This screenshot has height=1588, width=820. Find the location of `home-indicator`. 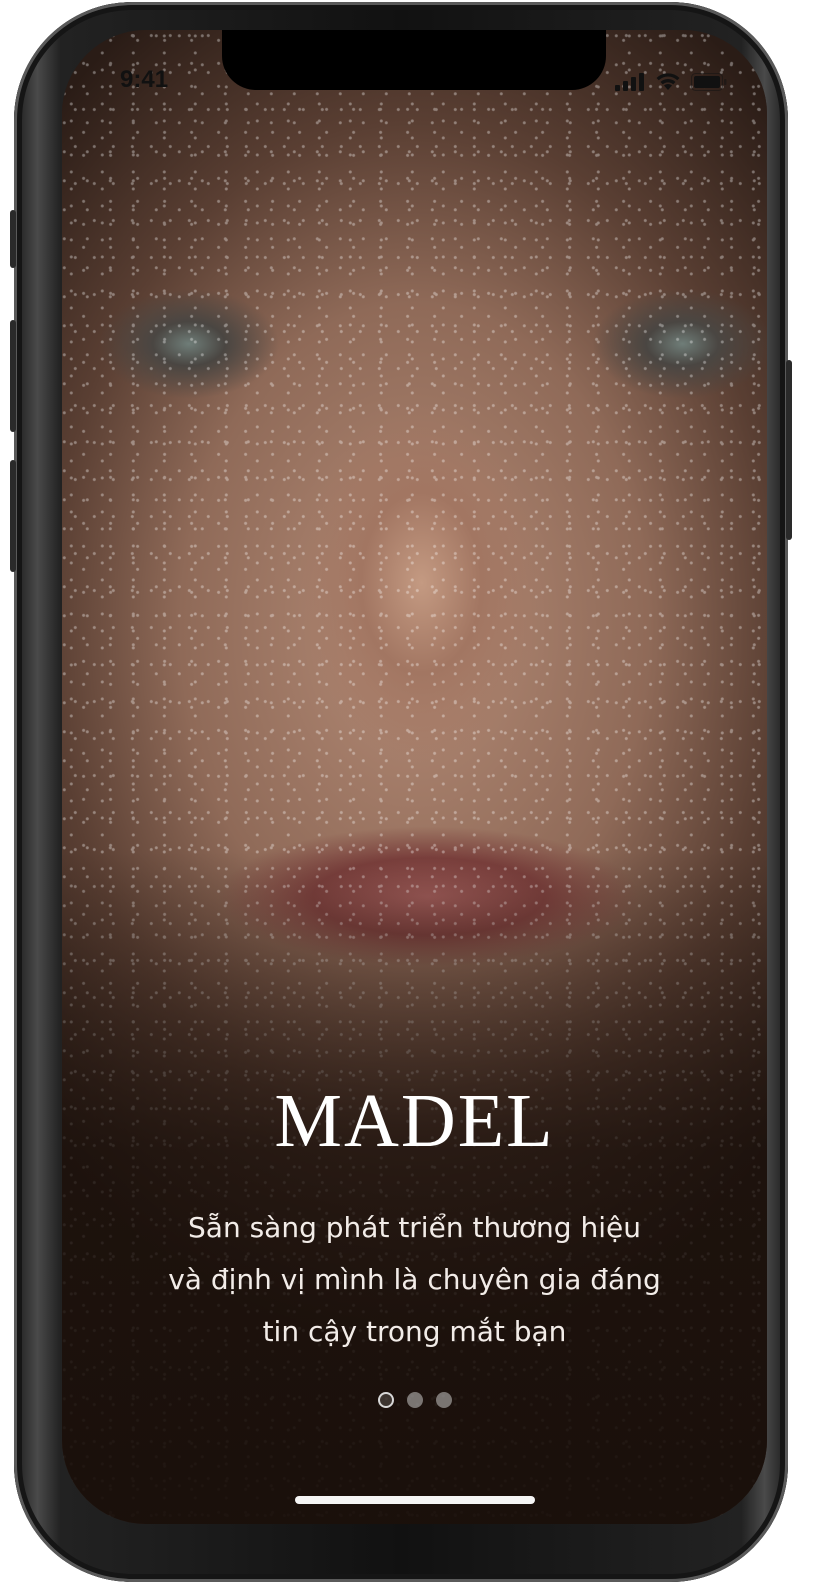

home-indicator is located at coordinates (415, 1500).